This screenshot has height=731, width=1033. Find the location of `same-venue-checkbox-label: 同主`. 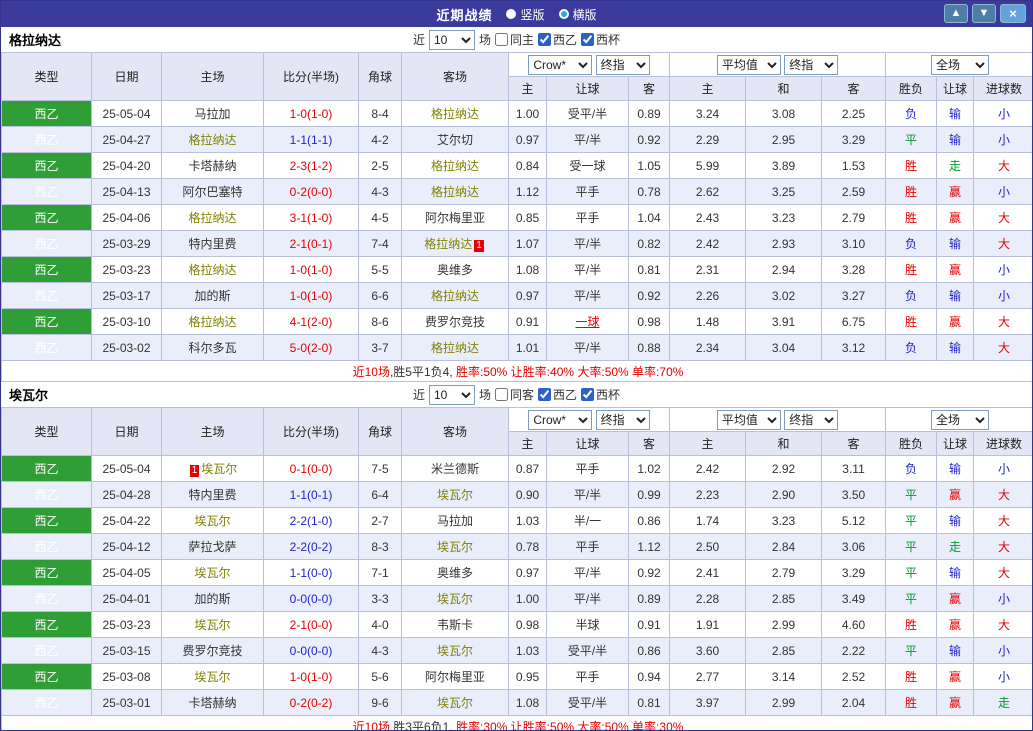

same-venue-checkbox-label: 同主 is located at coordinates (514, 39).